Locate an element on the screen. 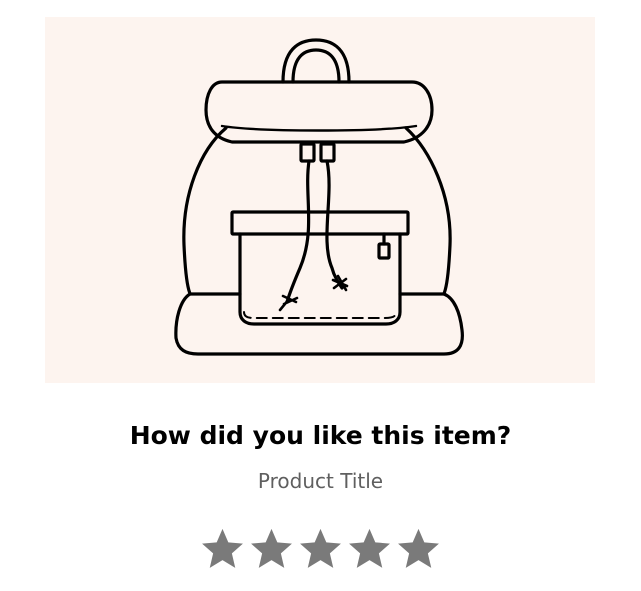  star-rating is located at coordinates (320, 548).